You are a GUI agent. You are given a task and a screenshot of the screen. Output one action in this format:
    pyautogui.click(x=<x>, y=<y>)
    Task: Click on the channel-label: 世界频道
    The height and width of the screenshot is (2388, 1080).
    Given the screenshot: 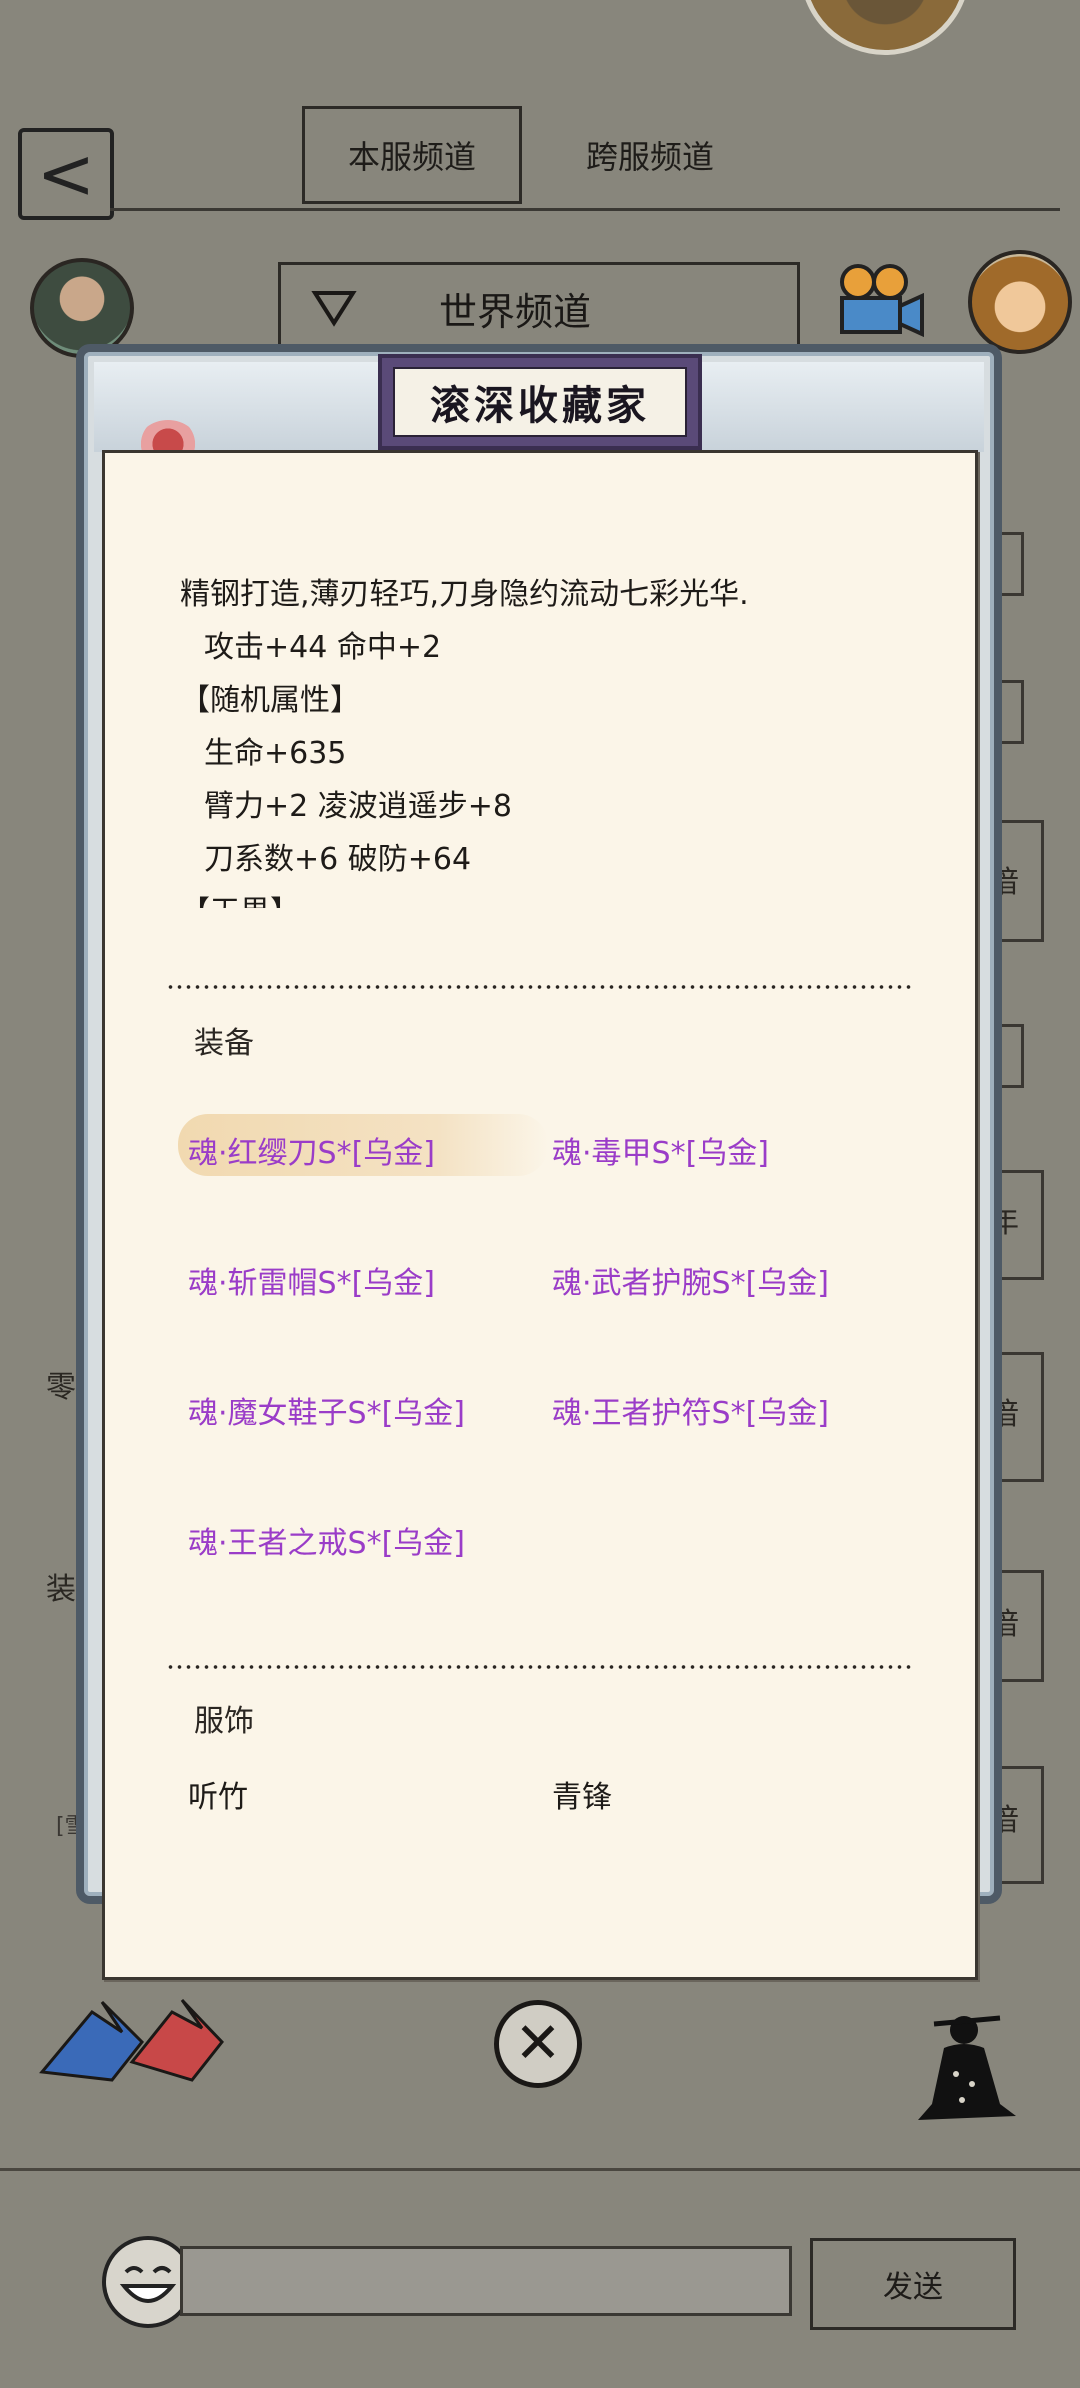 What is the action you would take?
    pyautogui.click(x=515, y=311)
    